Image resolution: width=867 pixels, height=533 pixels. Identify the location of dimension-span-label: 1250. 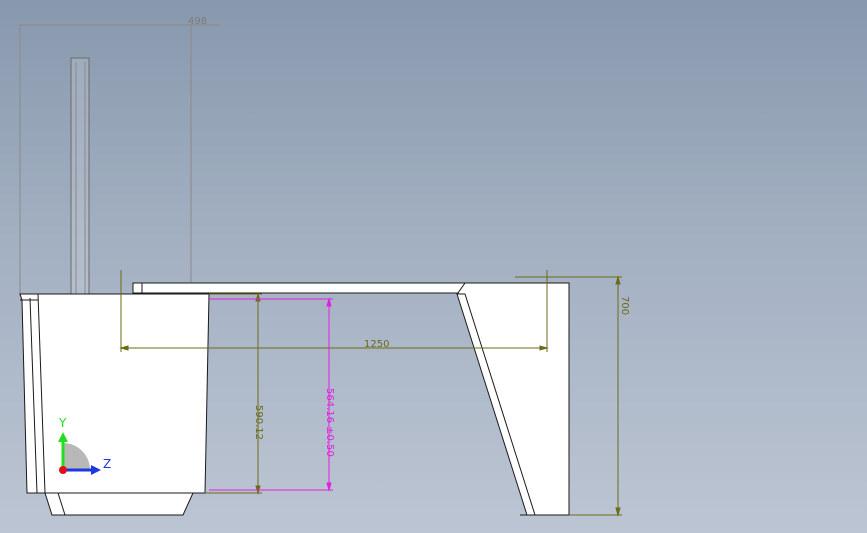
(376, 344).